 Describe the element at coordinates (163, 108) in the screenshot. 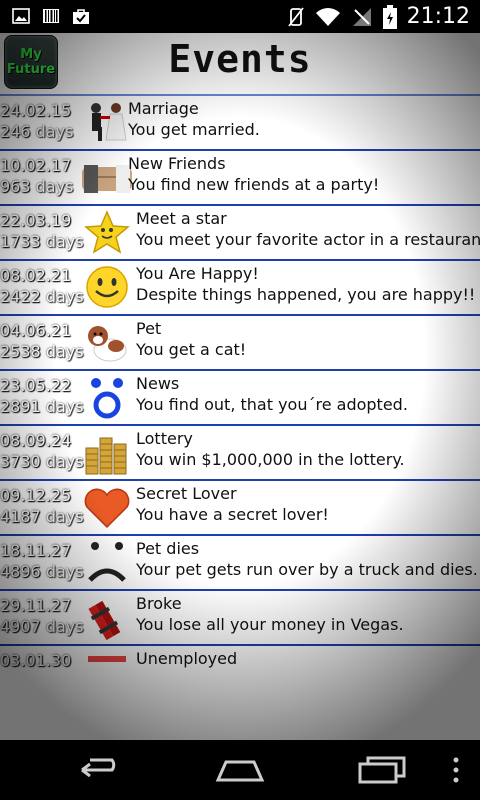

I see `event-title: Marriage` at that location.